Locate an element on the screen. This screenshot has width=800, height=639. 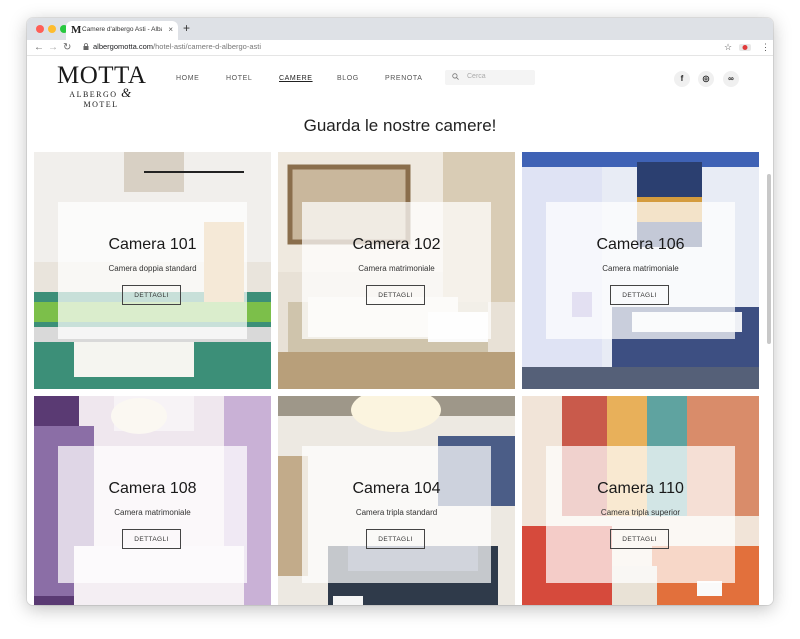
menu-icon: ⋮ is located at coordinates (765, 47).